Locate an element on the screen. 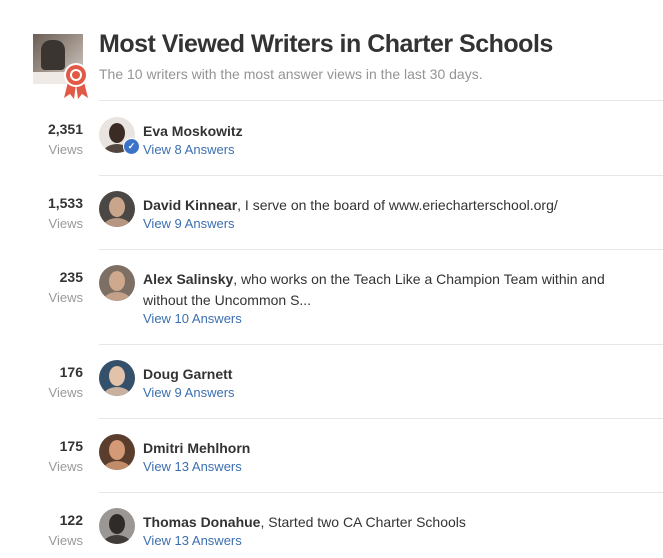 The image size is (663, 558). header-divider is located at coordinates (381, 100).